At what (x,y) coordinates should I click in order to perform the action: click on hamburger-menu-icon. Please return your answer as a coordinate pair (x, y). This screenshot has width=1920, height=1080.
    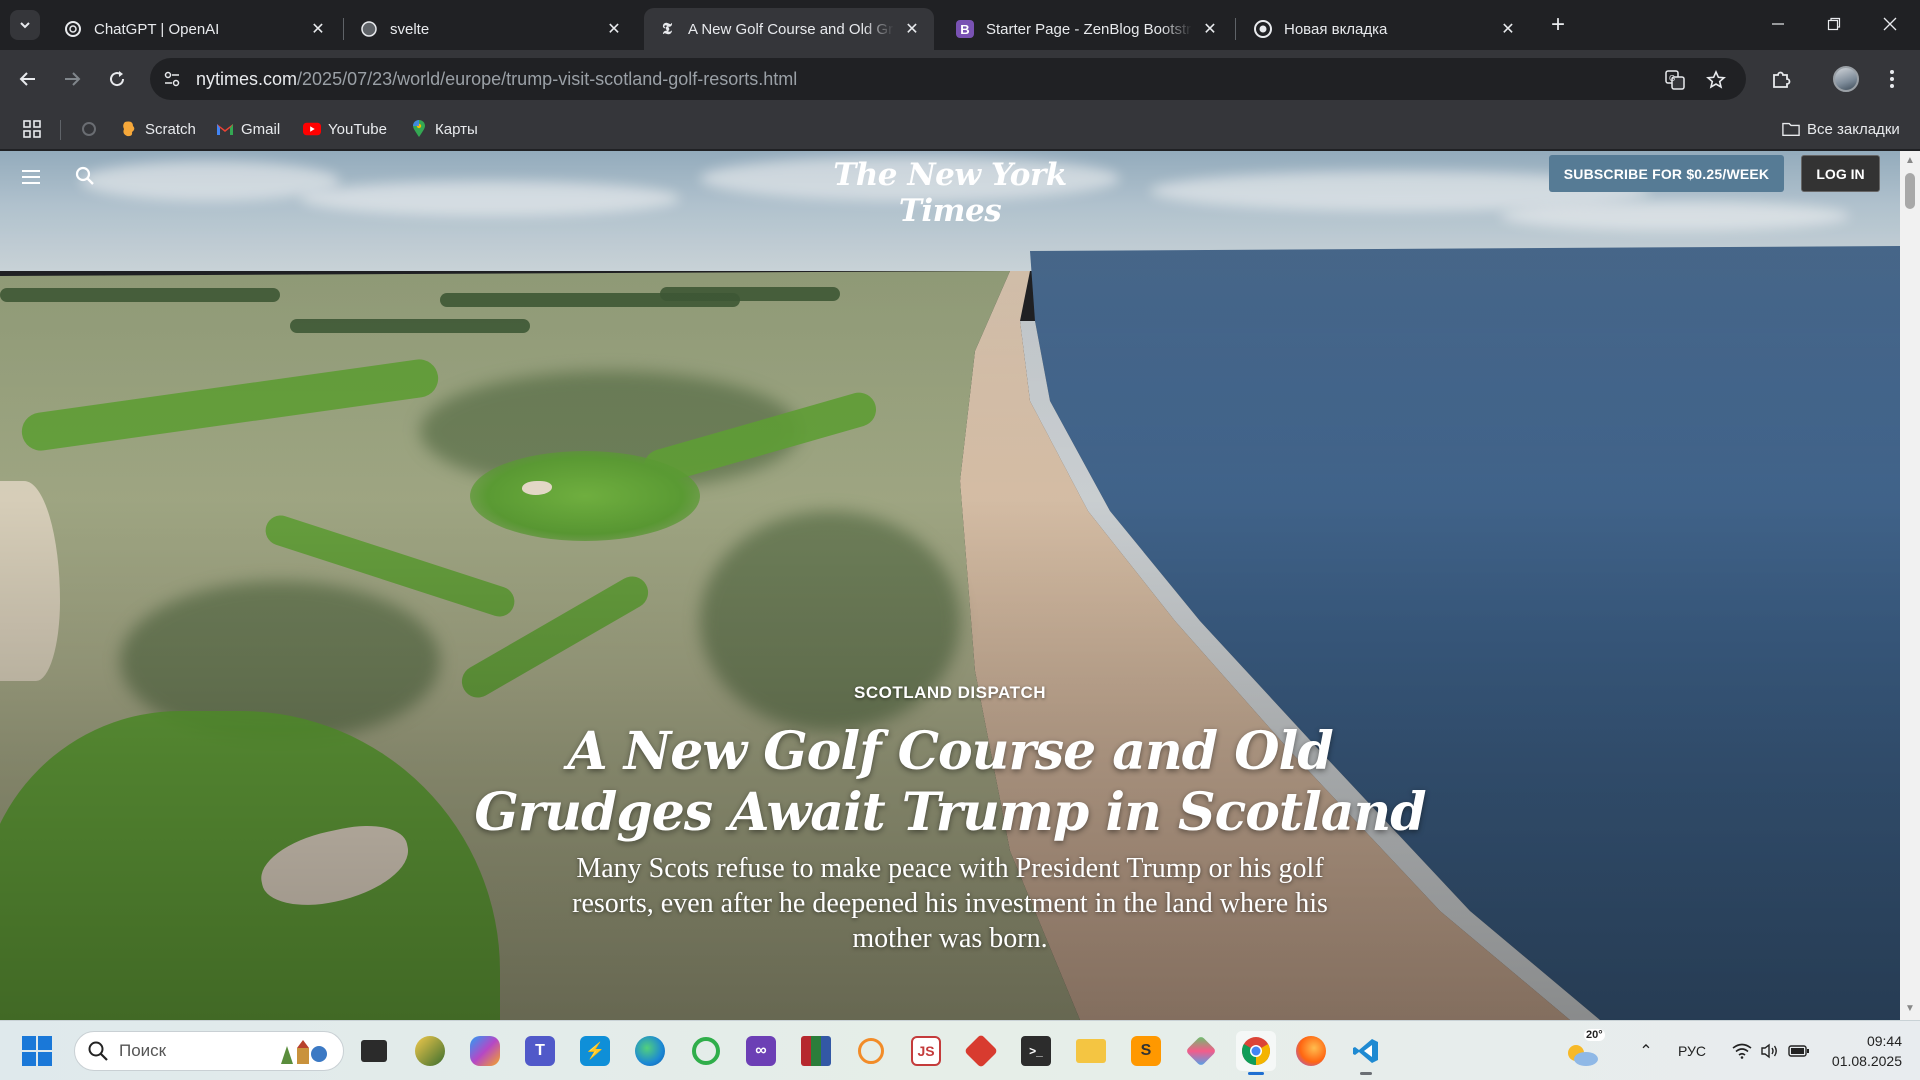
    Looking at the image, I should click on (34, 177).